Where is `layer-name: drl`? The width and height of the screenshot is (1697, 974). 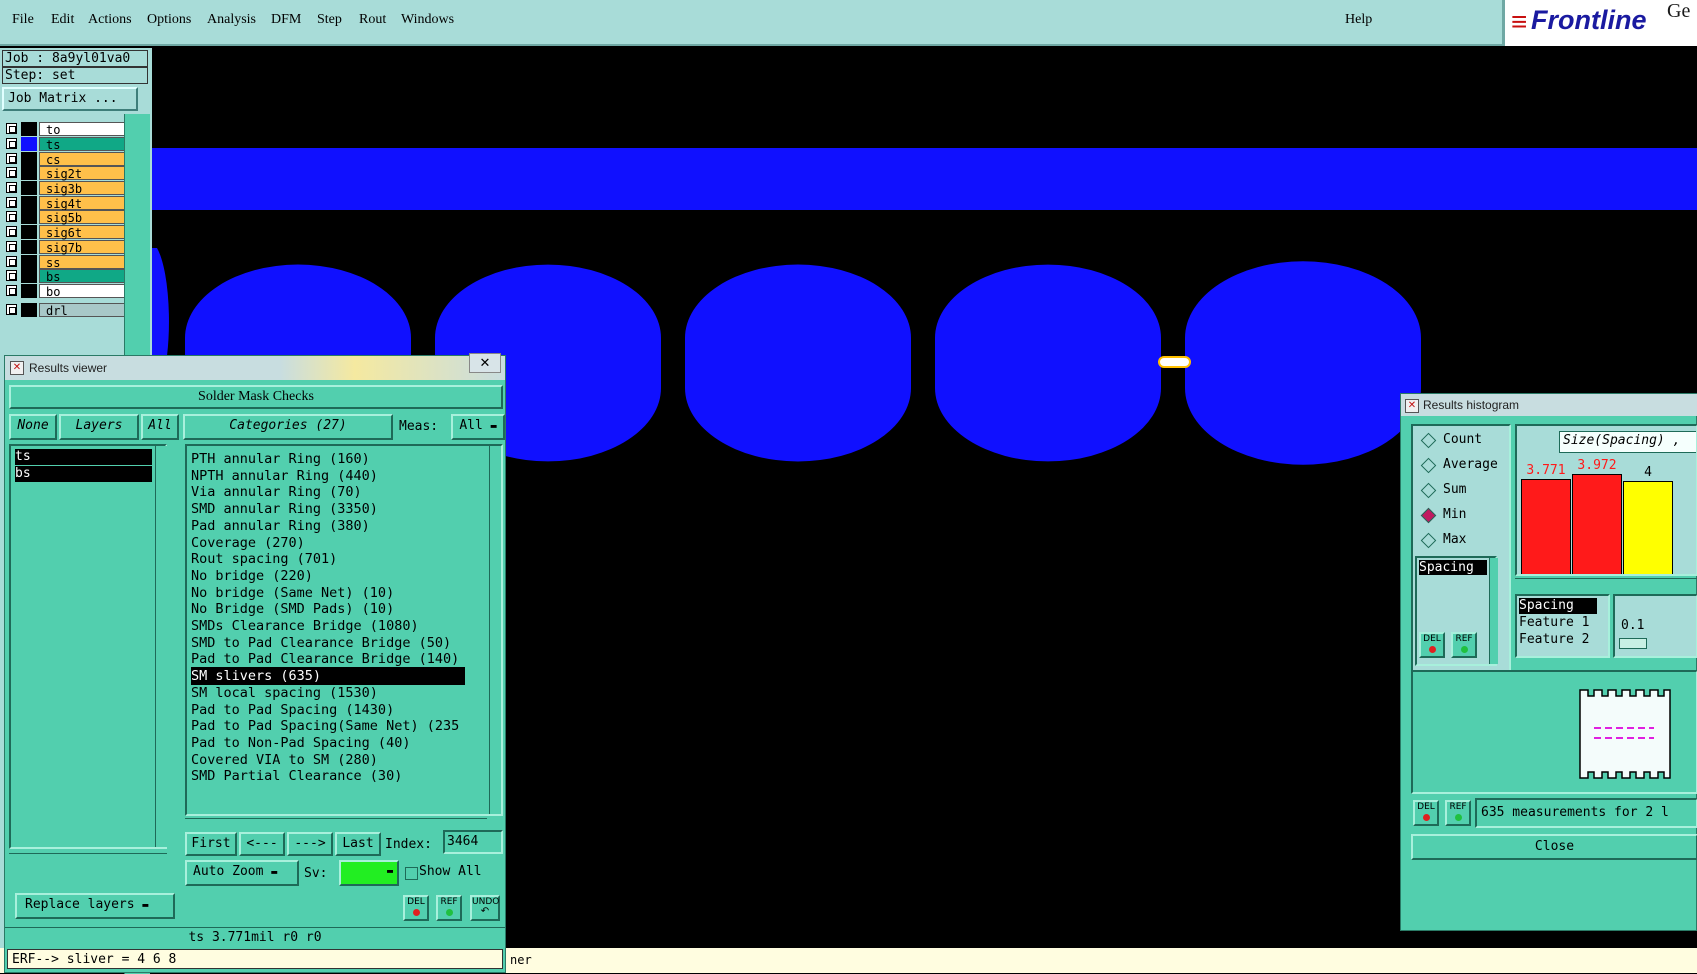
layer-name: drl is located at coordinates (82, 310).